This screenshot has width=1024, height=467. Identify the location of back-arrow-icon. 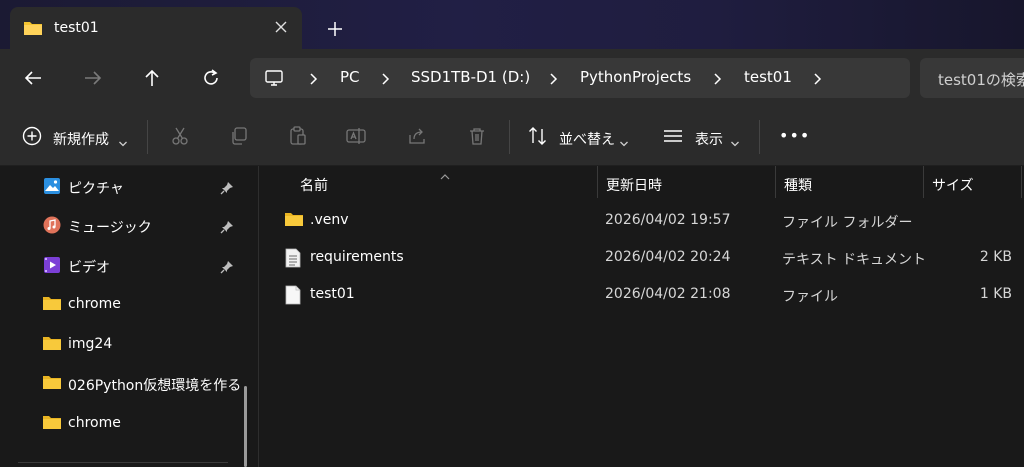
(33, 78).